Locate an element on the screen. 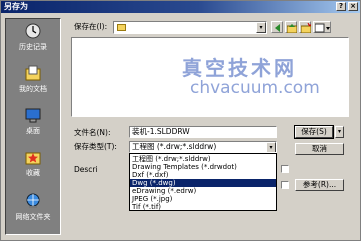 The height and width of the screenshot is (241, 361). filetype-option-selected: Dwg (*.dwg) is located at coordinates (203, 183).